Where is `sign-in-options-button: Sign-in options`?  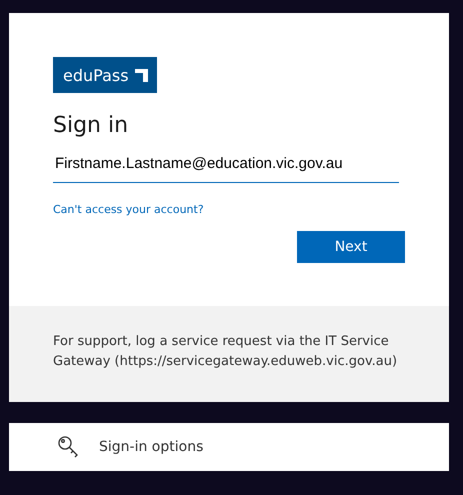 sign-in-options-button: Sign-in options is located at coordinates (229, 447).